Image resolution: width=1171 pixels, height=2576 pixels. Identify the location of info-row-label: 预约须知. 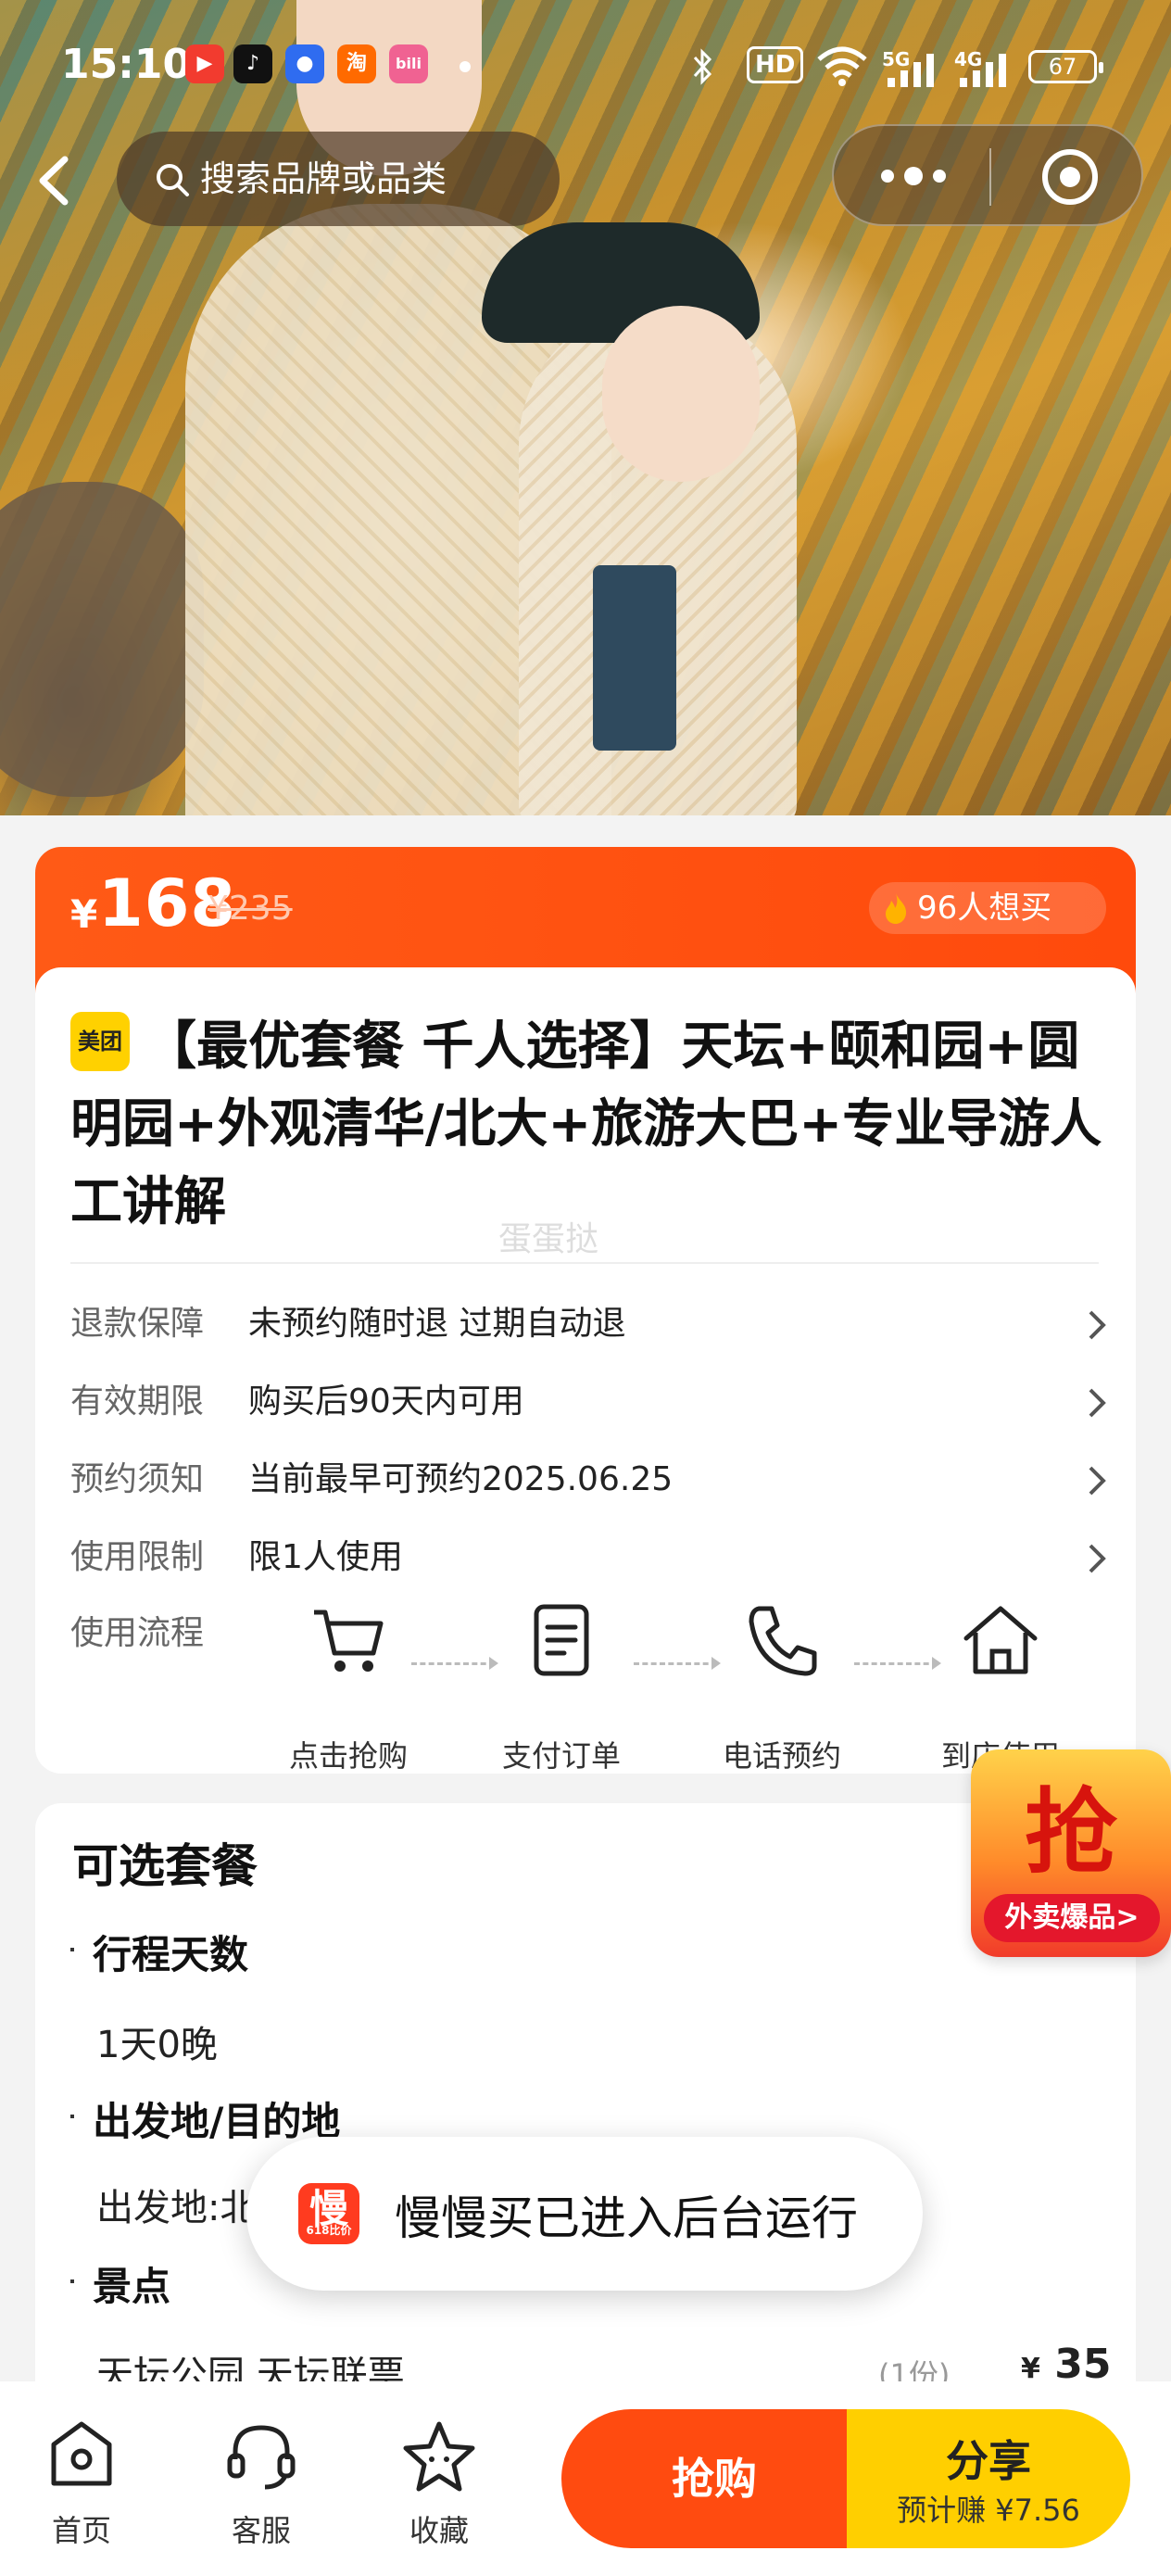
(137, 1479).